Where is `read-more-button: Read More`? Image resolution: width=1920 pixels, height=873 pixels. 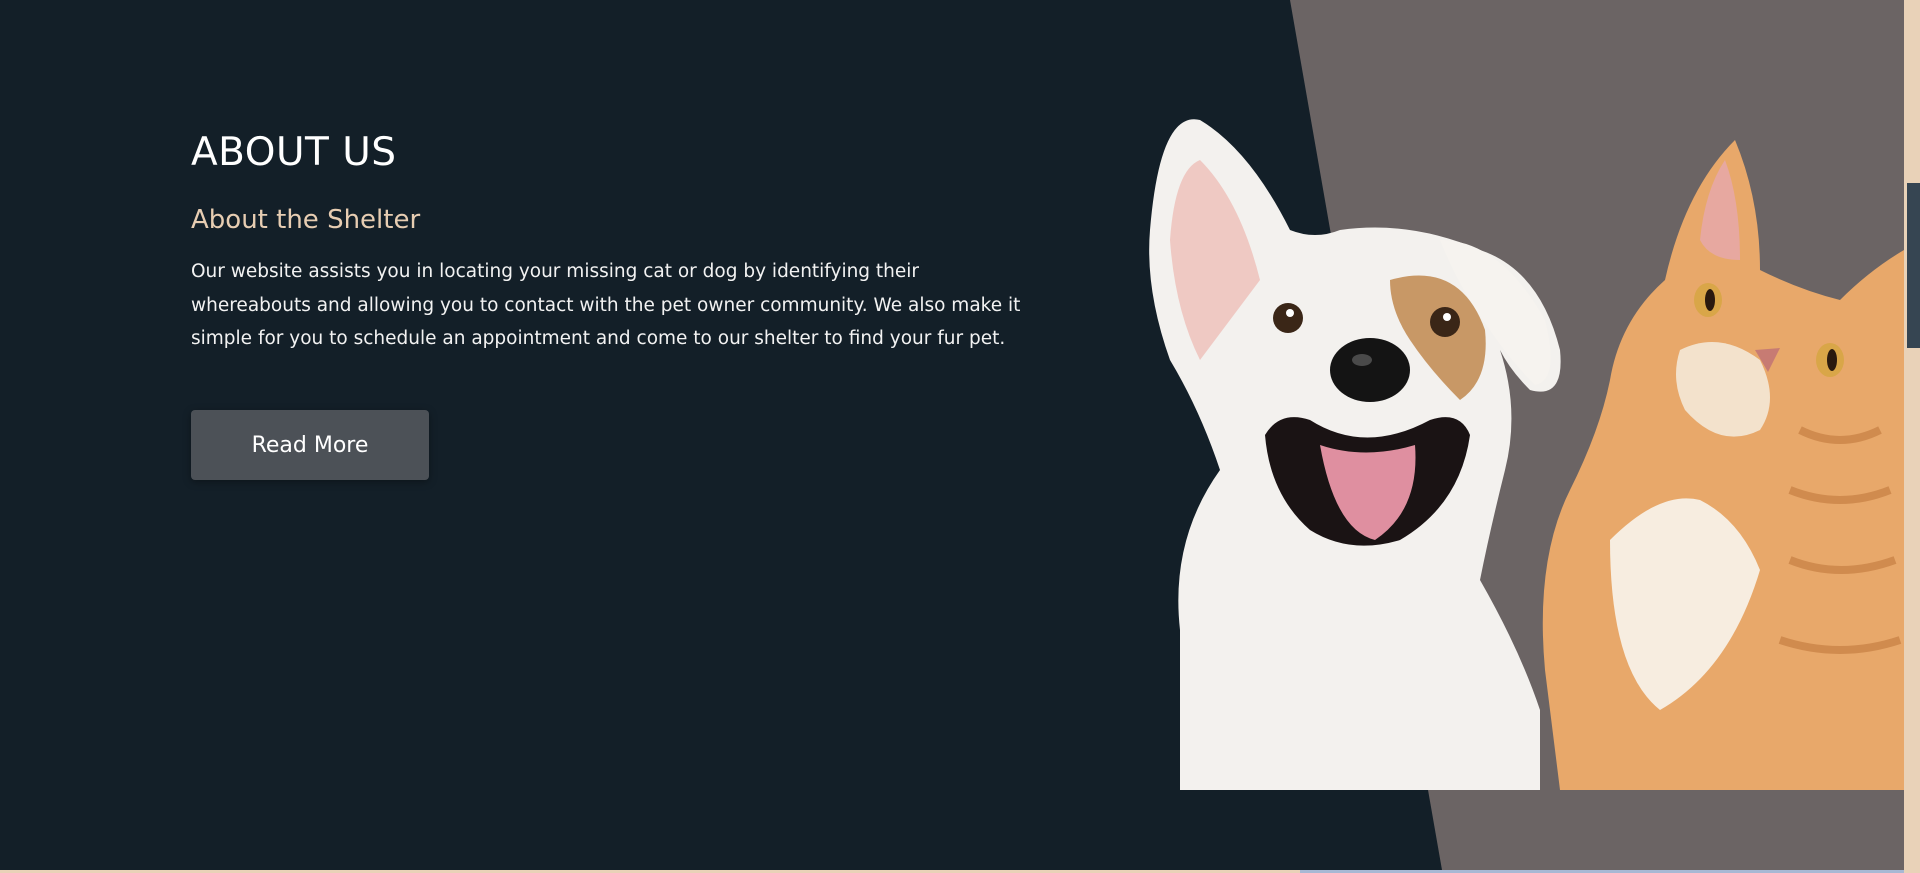
read-more-button: Read More is located at coordinates (310, 445).